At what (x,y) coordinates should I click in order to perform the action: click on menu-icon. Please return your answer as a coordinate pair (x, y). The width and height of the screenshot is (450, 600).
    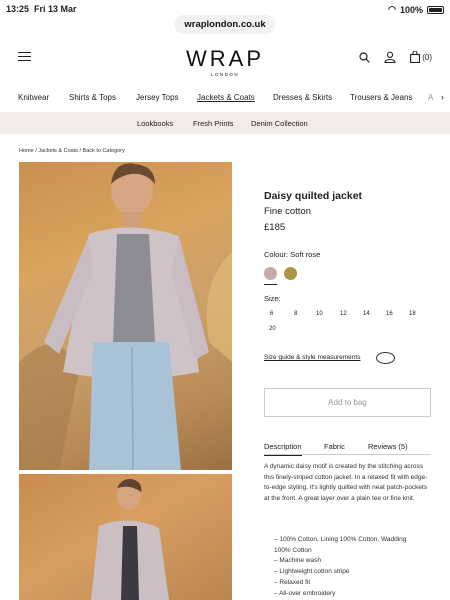
    Looking at the image, I should click on (24, 56).